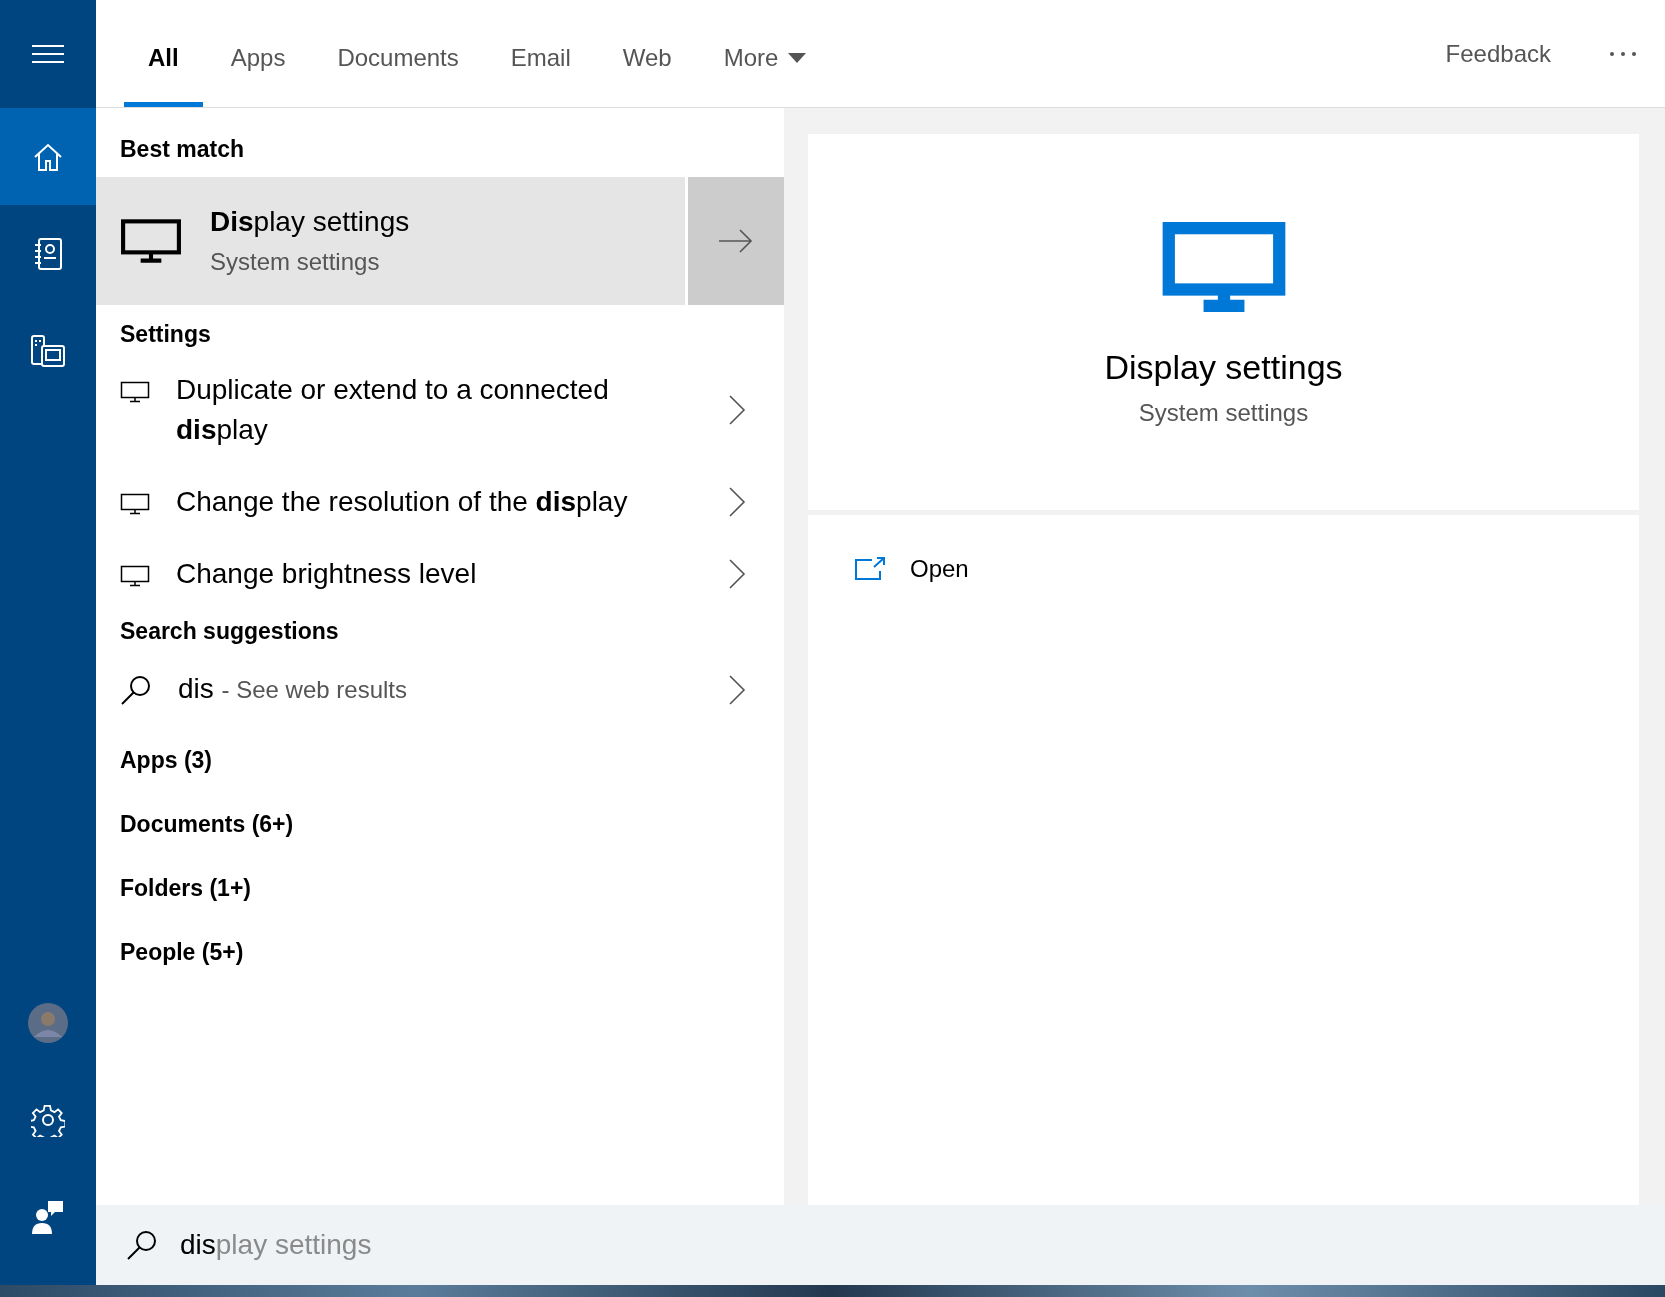 The height and width of the screenshot is (1297, 1665). I want to click on category-link: Folders (1+), so click(185, 888).